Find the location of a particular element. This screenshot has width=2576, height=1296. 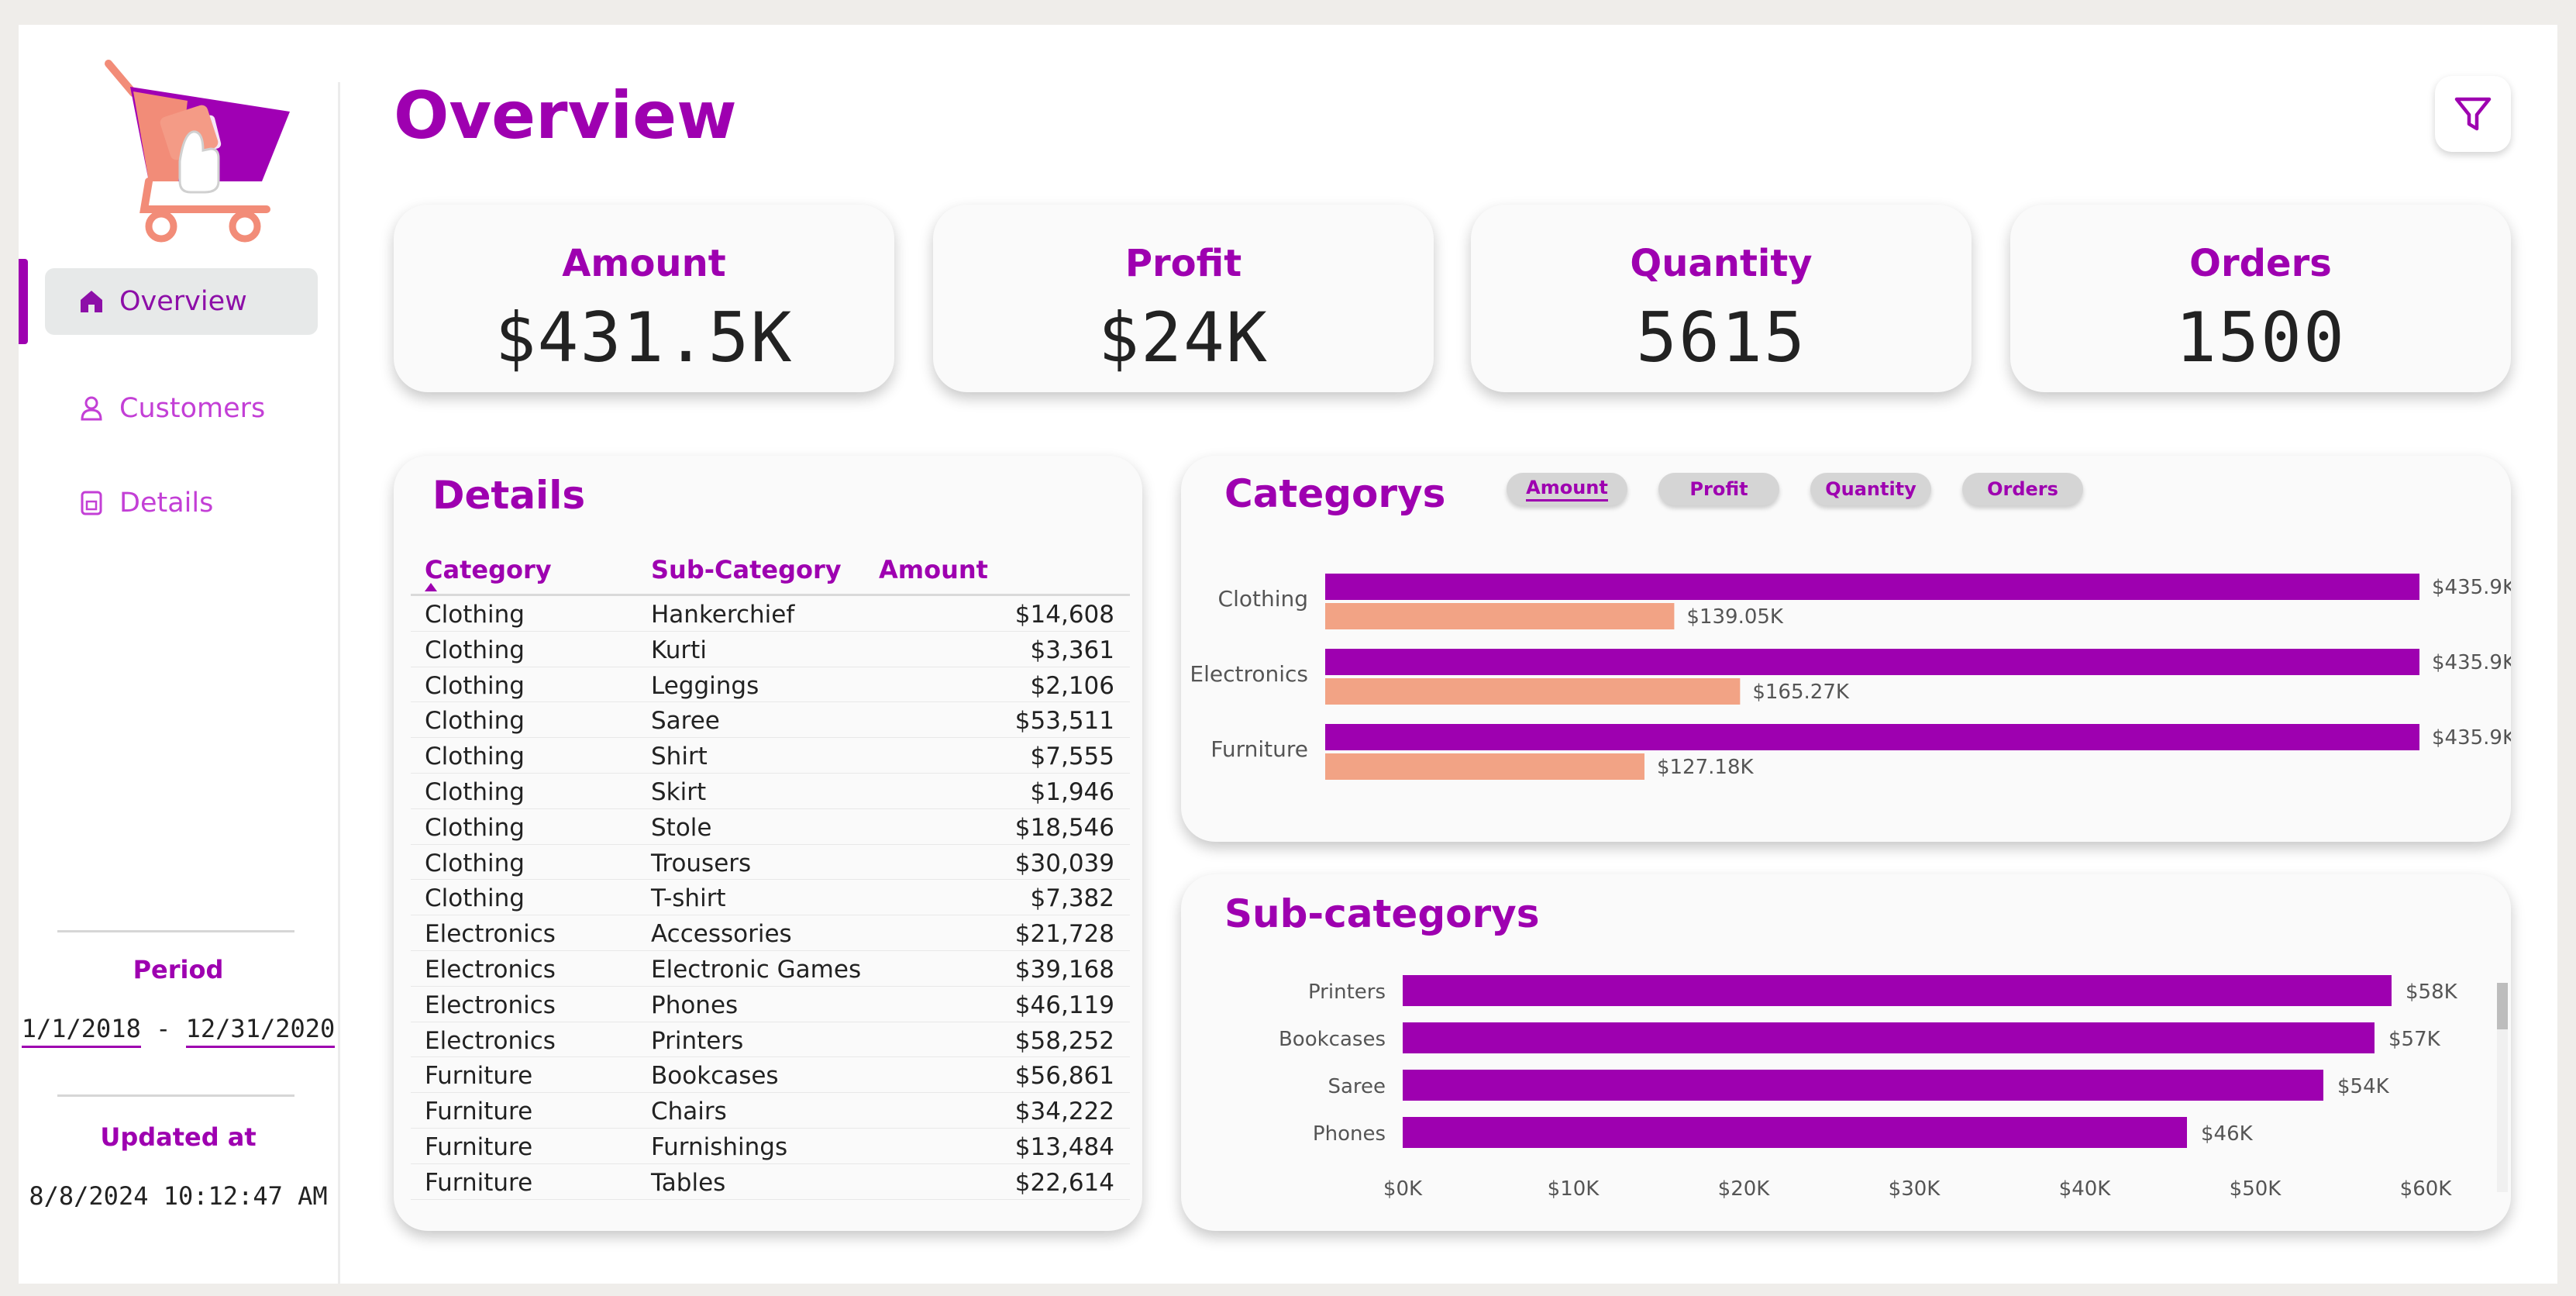

cell-sub-category: Bookcases is located at coordinates (715, 1076).